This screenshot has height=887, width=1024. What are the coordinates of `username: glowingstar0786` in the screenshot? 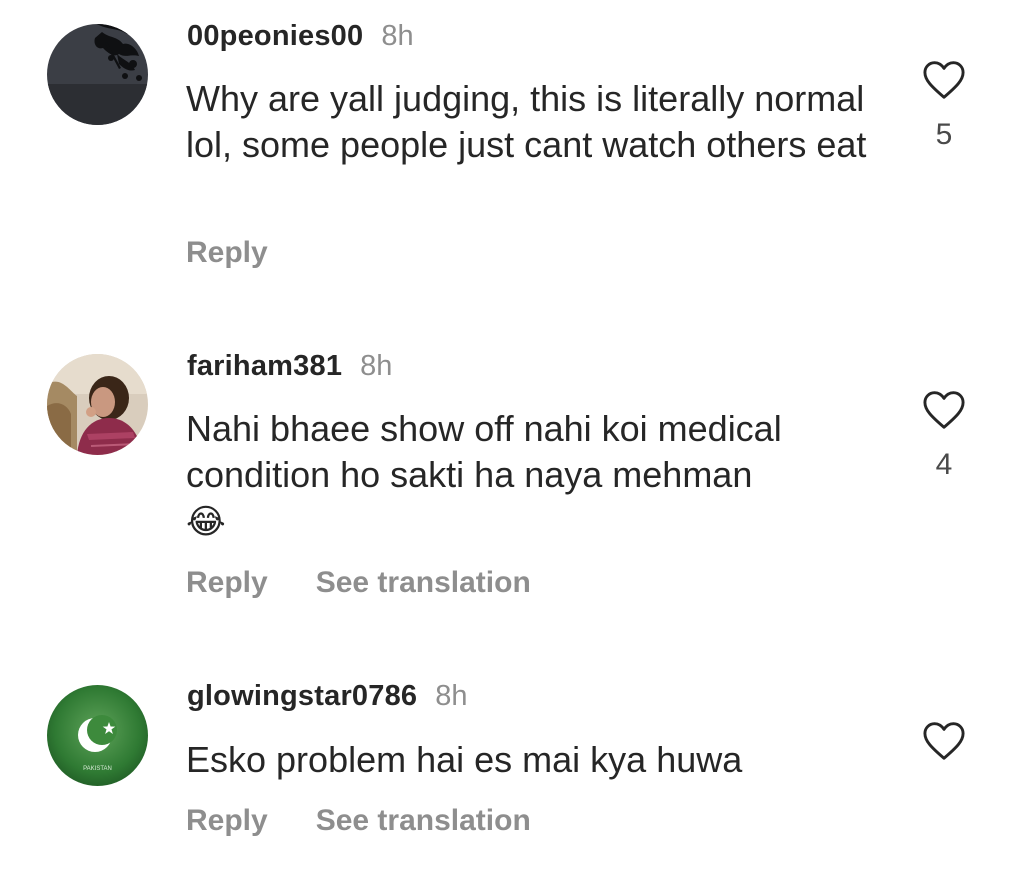 It's located at (302, 696).